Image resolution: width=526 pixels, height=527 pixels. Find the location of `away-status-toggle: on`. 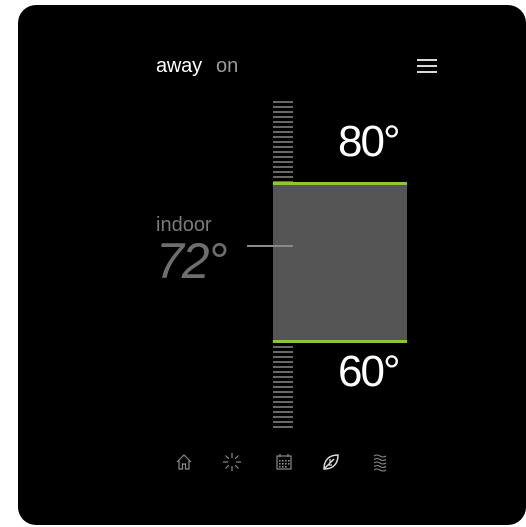

away-status-toggle: on is located at coordinates (227, 66).